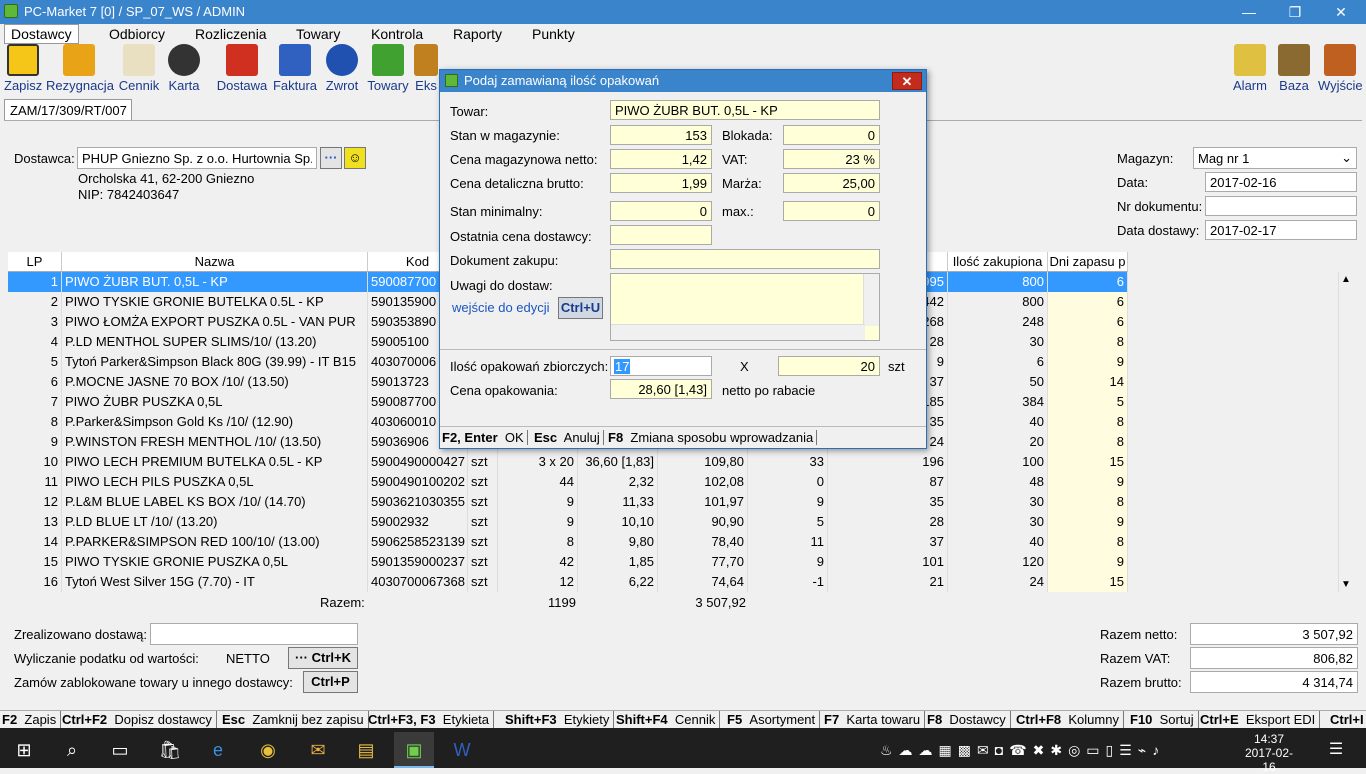  What do you see at coordinates (23, 85) in the screenshot?
I see `save-label: Zapisz` at bounding box center [23, 85].